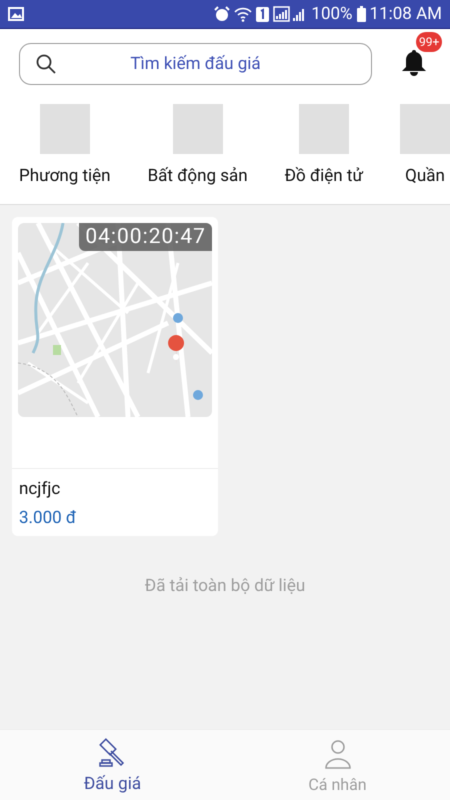 This screenshot has height=800, width=450. I want to click on sim-icon, so click(263, 14).